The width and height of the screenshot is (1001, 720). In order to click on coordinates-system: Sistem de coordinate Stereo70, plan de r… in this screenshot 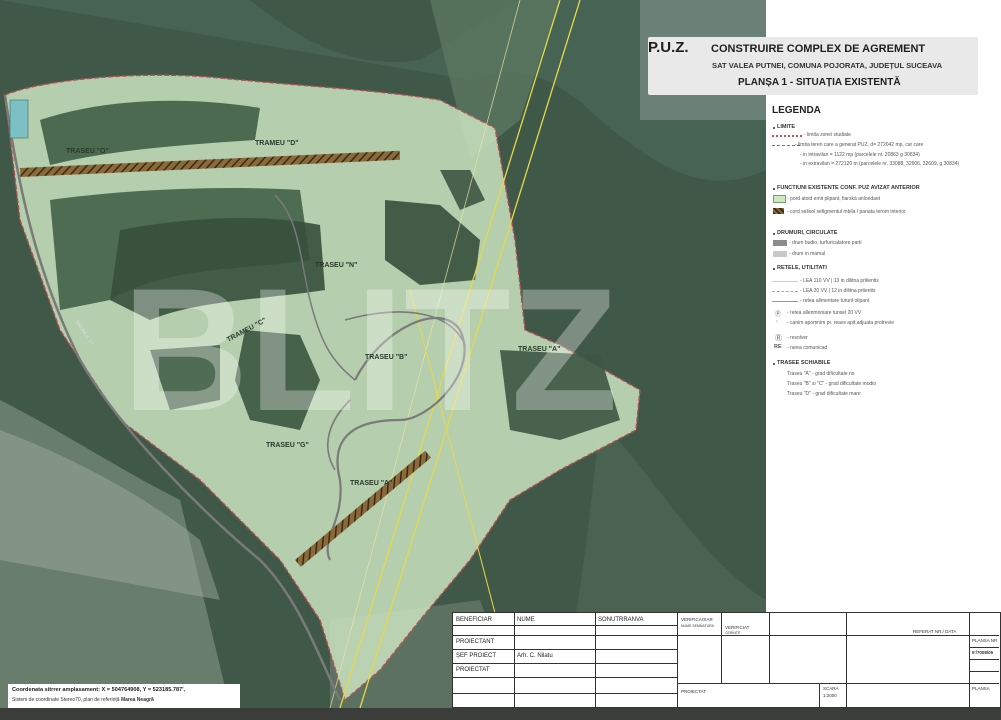, I will do `click(83, 700)`.